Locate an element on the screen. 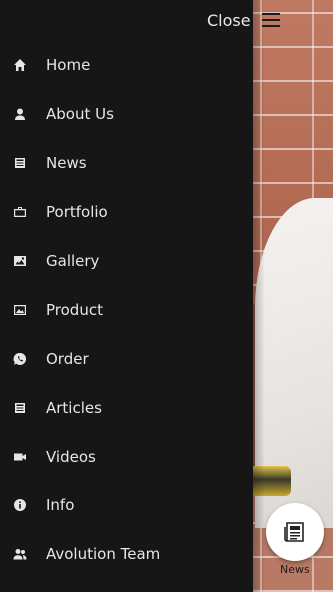  close-button: Close is located at coordinates (229, 21).